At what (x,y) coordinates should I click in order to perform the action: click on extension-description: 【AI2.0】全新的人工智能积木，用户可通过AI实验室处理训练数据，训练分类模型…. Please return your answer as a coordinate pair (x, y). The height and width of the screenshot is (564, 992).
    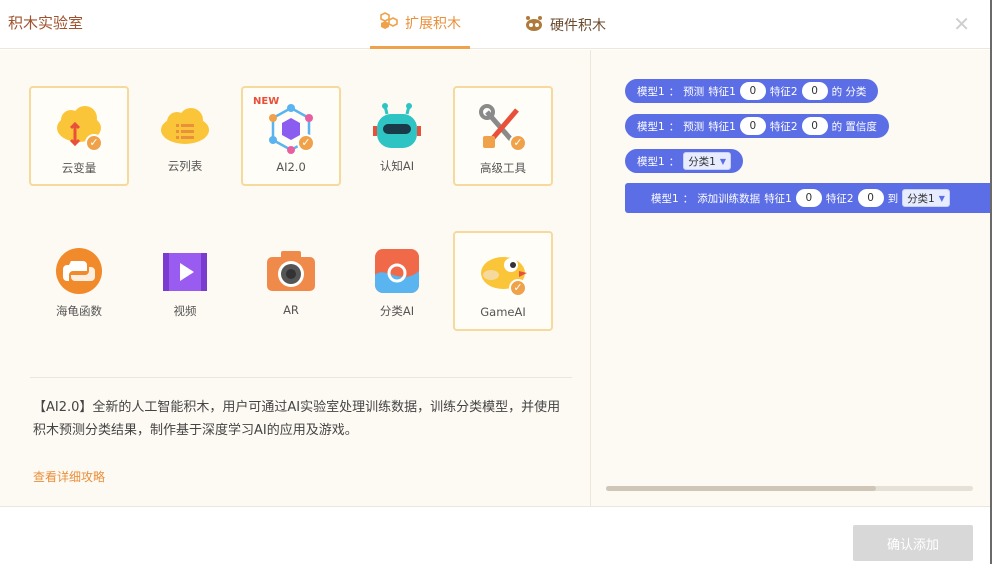
    Looking at the image, I should click on (297, 419).